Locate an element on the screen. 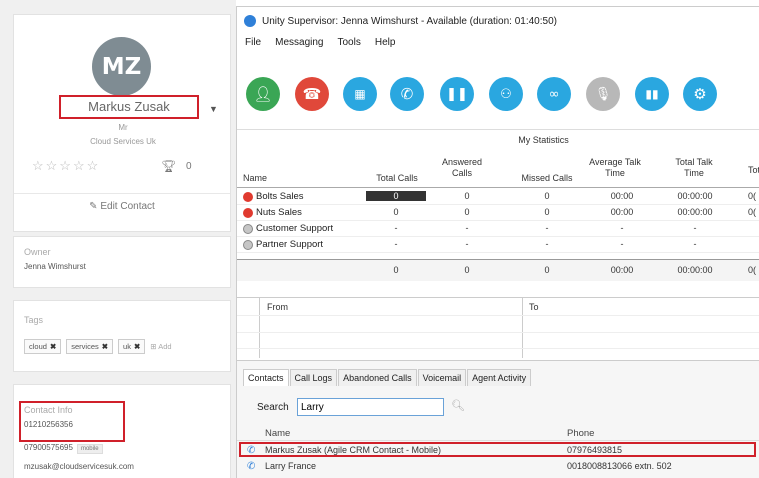 This screenshot has width=759, height=478. table-row: Partner Support - - - - - is located at coordinates (498, 245).